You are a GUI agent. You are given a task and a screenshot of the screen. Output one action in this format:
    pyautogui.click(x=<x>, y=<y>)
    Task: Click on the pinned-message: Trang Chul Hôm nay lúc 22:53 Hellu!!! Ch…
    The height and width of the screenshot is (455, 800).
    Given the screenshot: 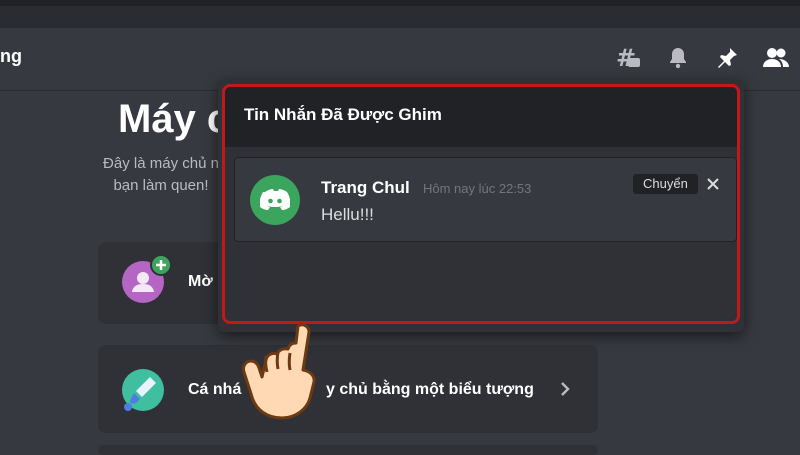 What is the action you would take?
    pyautogui.click(x=485, y=199)
    